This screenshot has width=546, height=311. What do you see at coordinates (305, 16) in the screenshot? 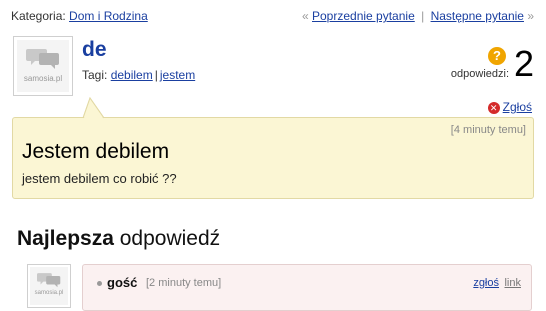
I see `nav-open-quote: «` at bounding box center [305, 16].